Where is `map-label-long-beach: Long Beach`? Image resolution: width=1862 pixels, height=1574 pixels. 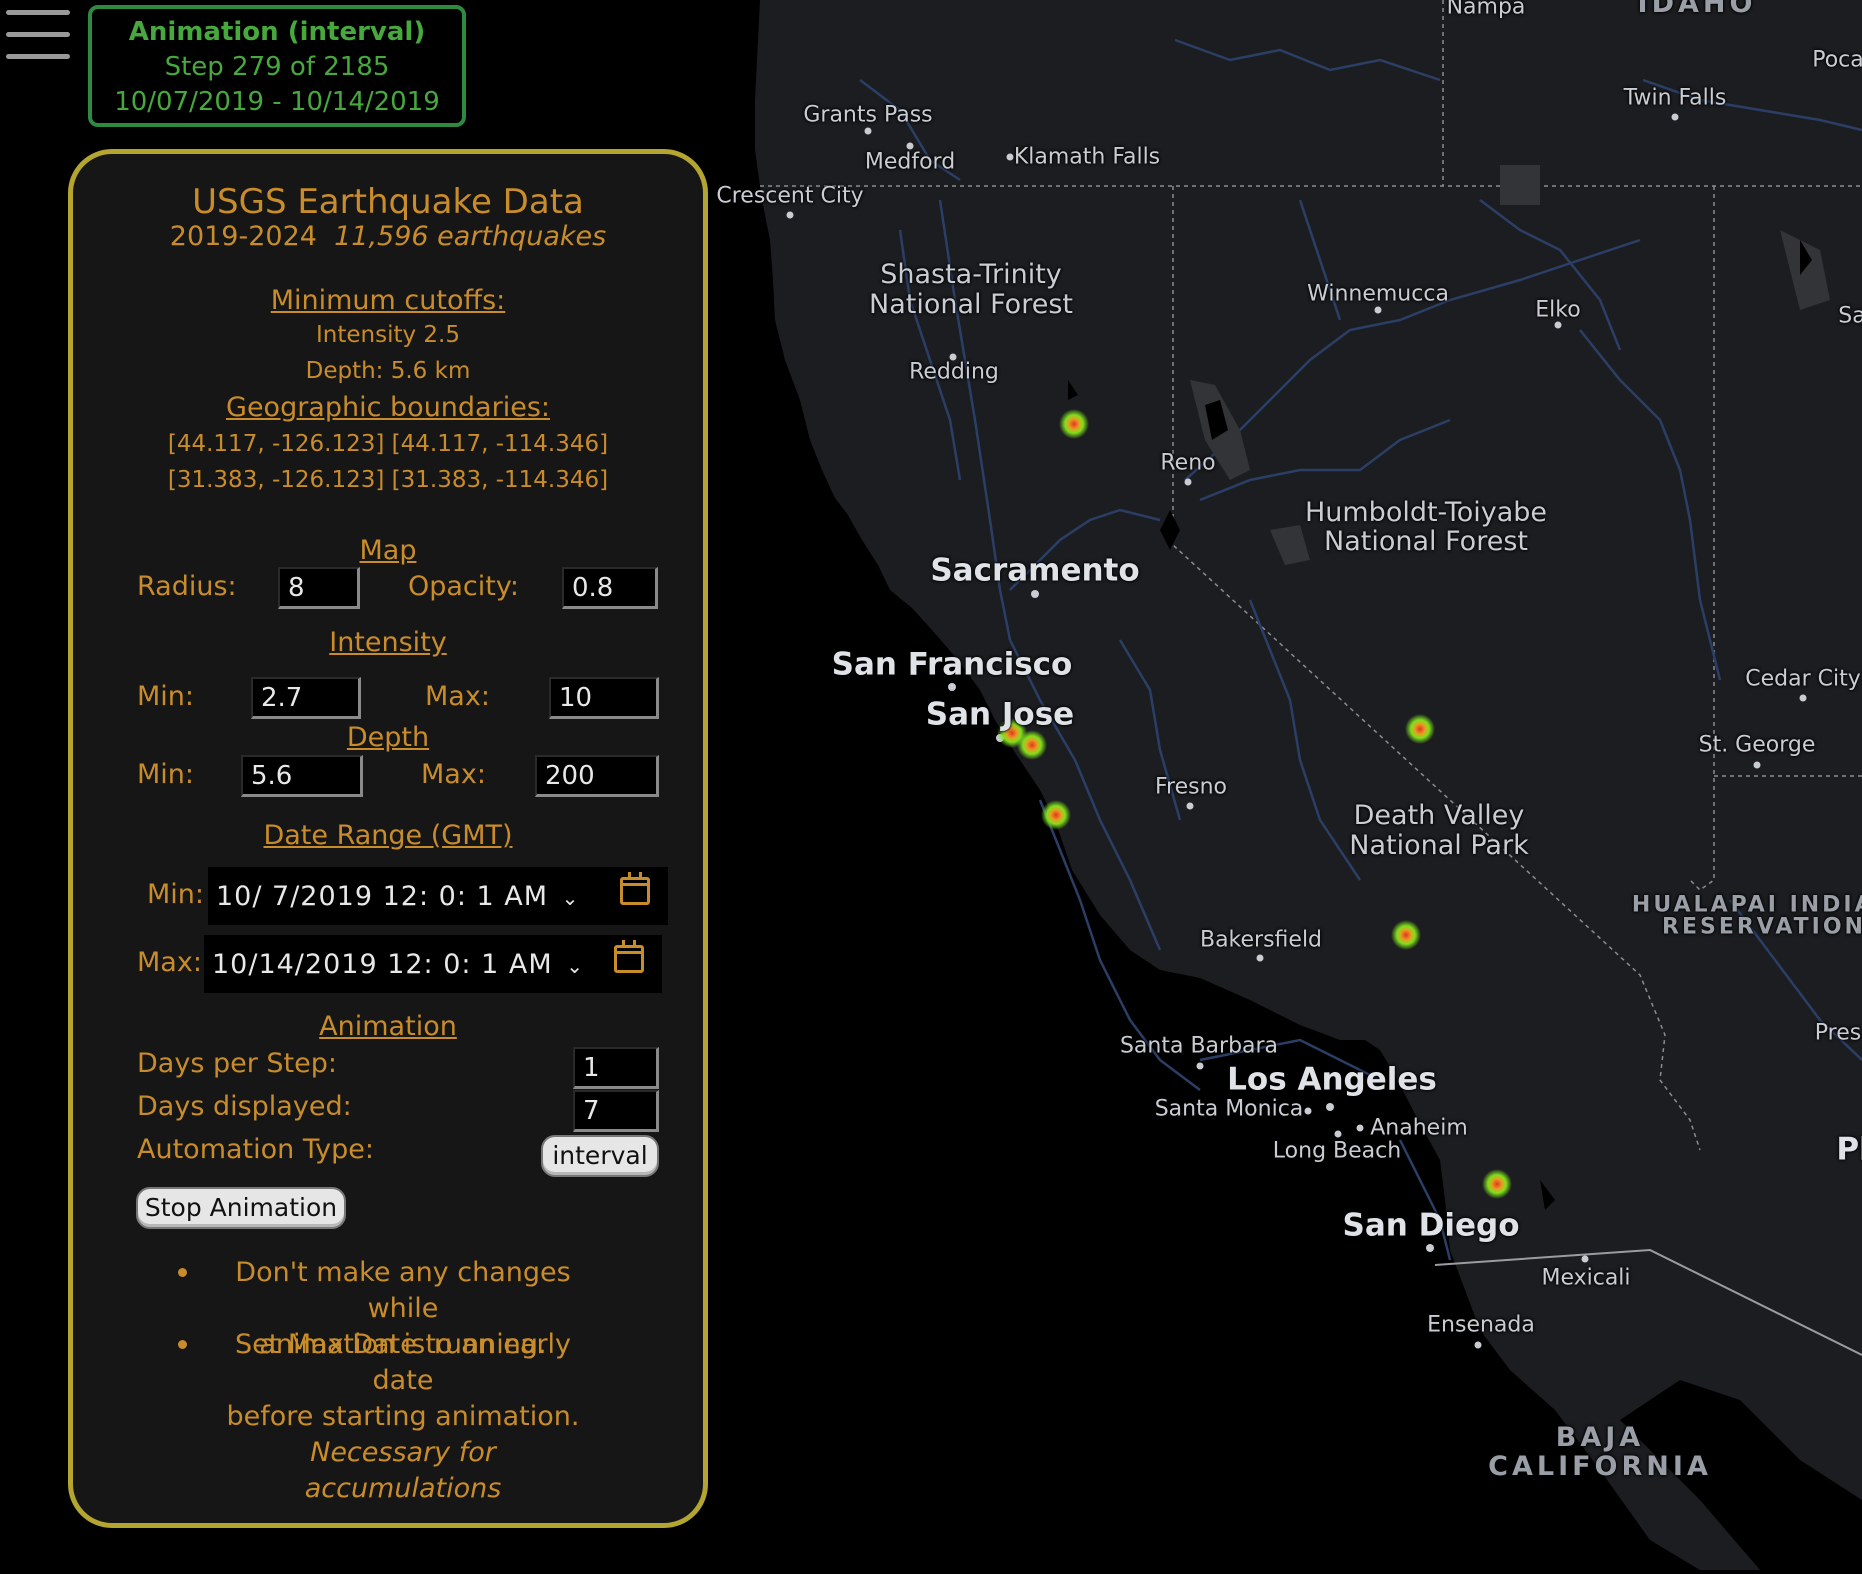
map-label-long-beach: Long Beach is located at coordinates (1337, 1151).